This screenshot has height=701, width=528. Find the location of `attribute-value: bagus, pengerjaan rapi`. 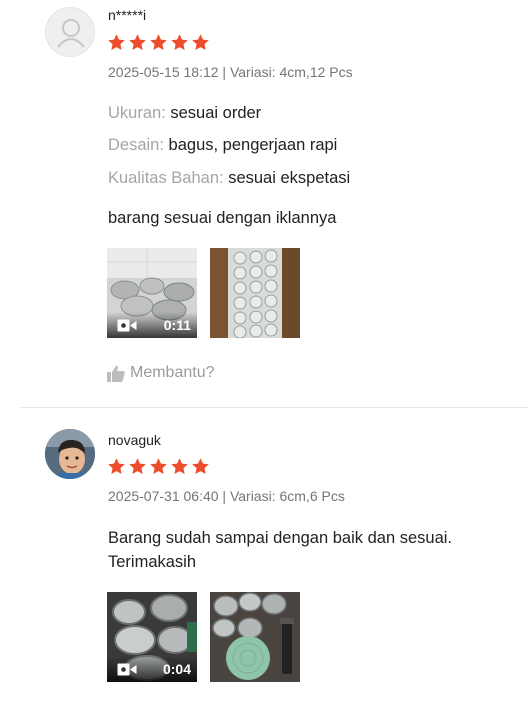

attribute-value: bagus, pengerjaan rapi is located at coordinates (253, 145).